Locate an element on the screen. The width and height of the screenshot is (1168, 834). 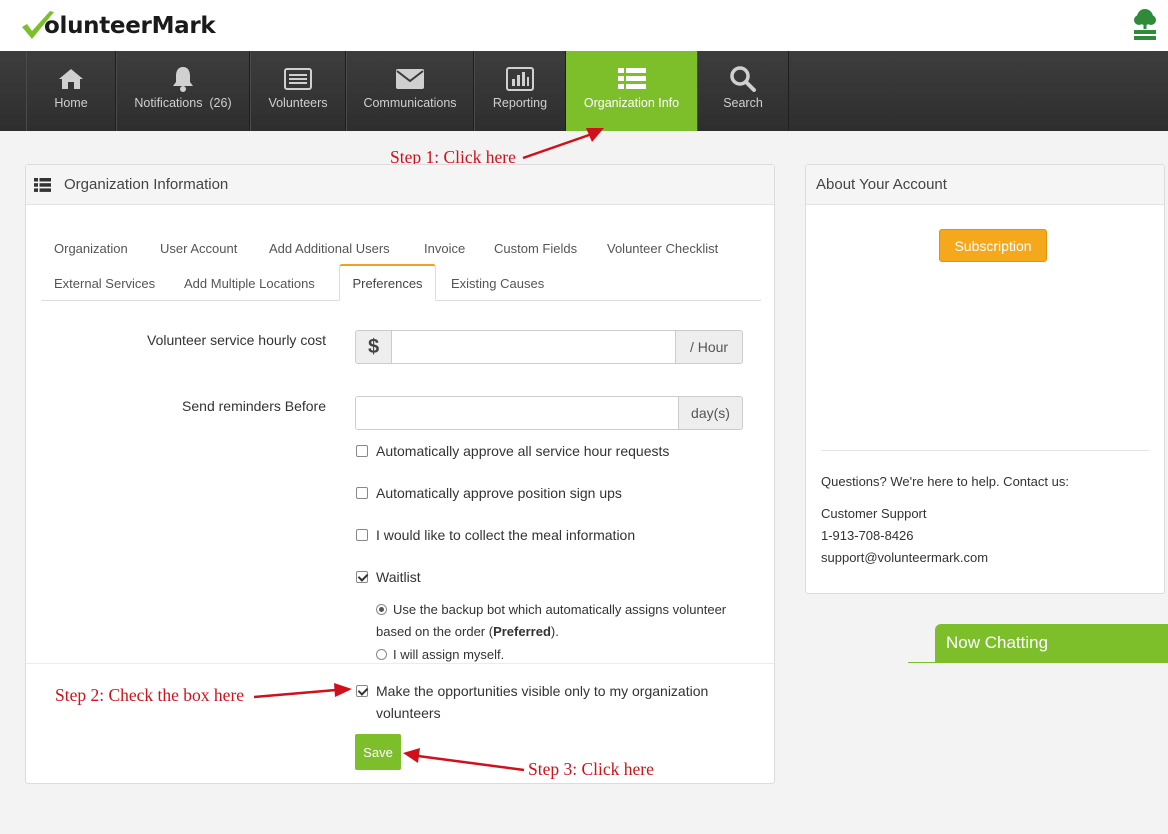
nav-organization-info: Organization Info is located at coordinates (631, 91).